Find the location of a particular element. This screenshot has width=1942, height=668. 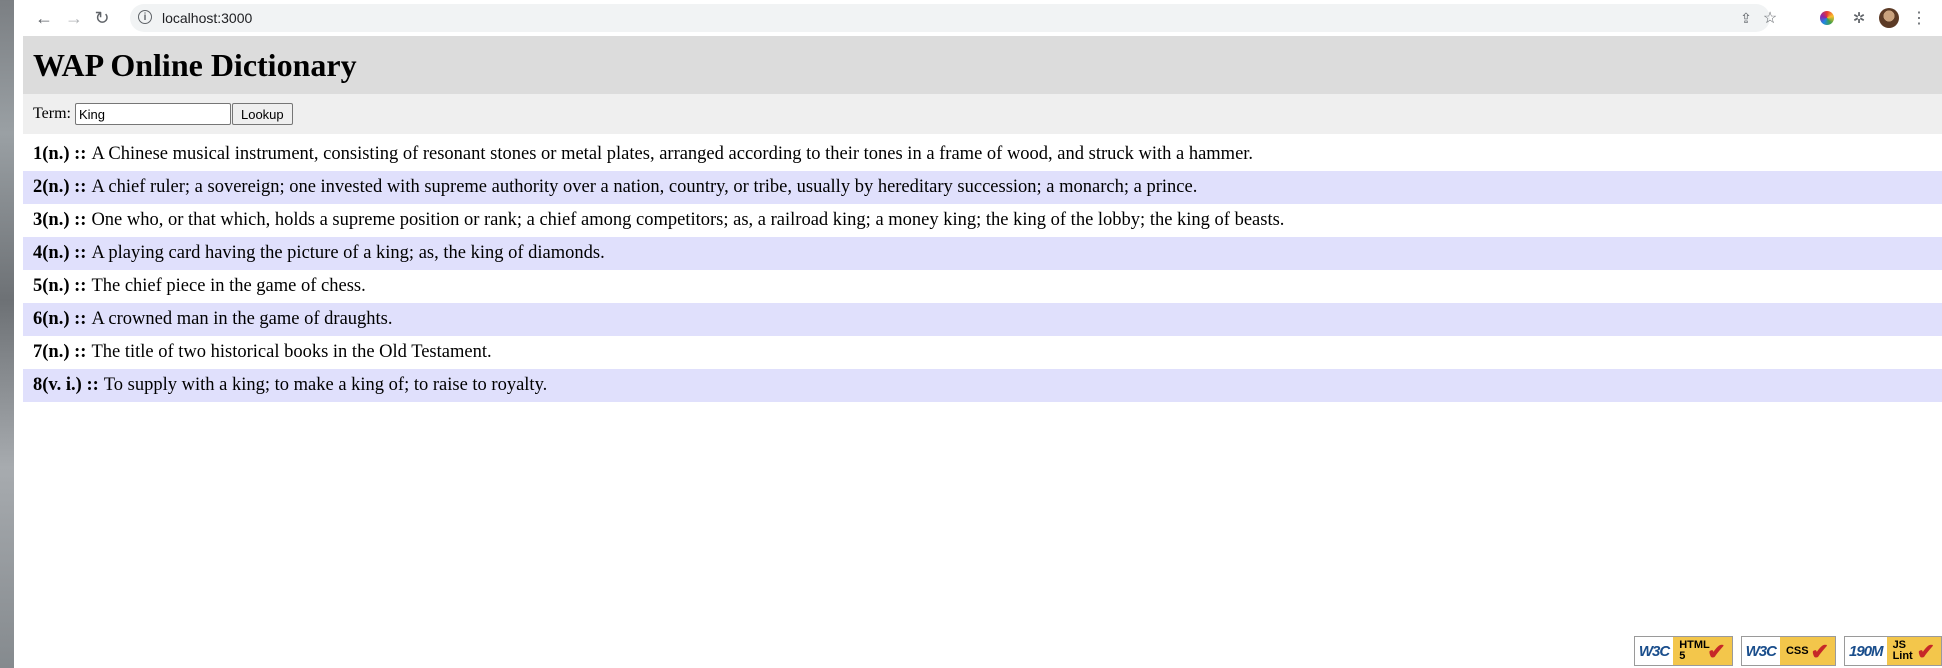

lookup-button: Lookup is located at coordinates (262, 114).